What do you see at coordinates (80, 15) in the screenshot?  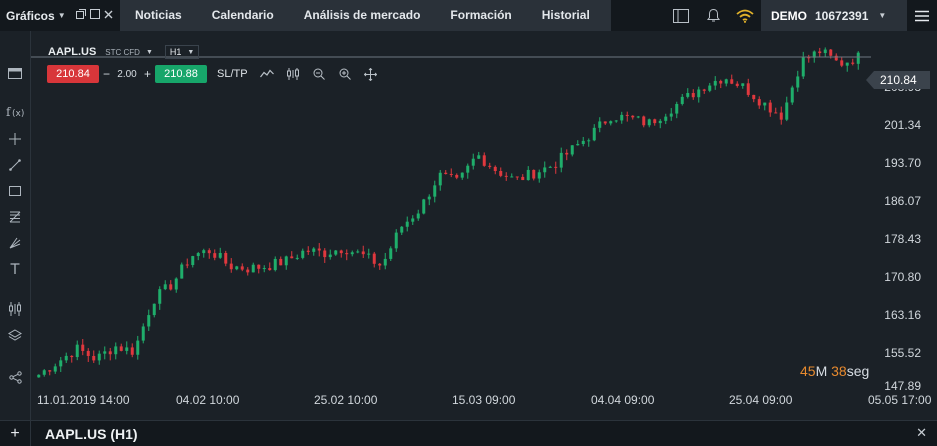 I see `window-restore-icon` at bounding box center [80, 15].